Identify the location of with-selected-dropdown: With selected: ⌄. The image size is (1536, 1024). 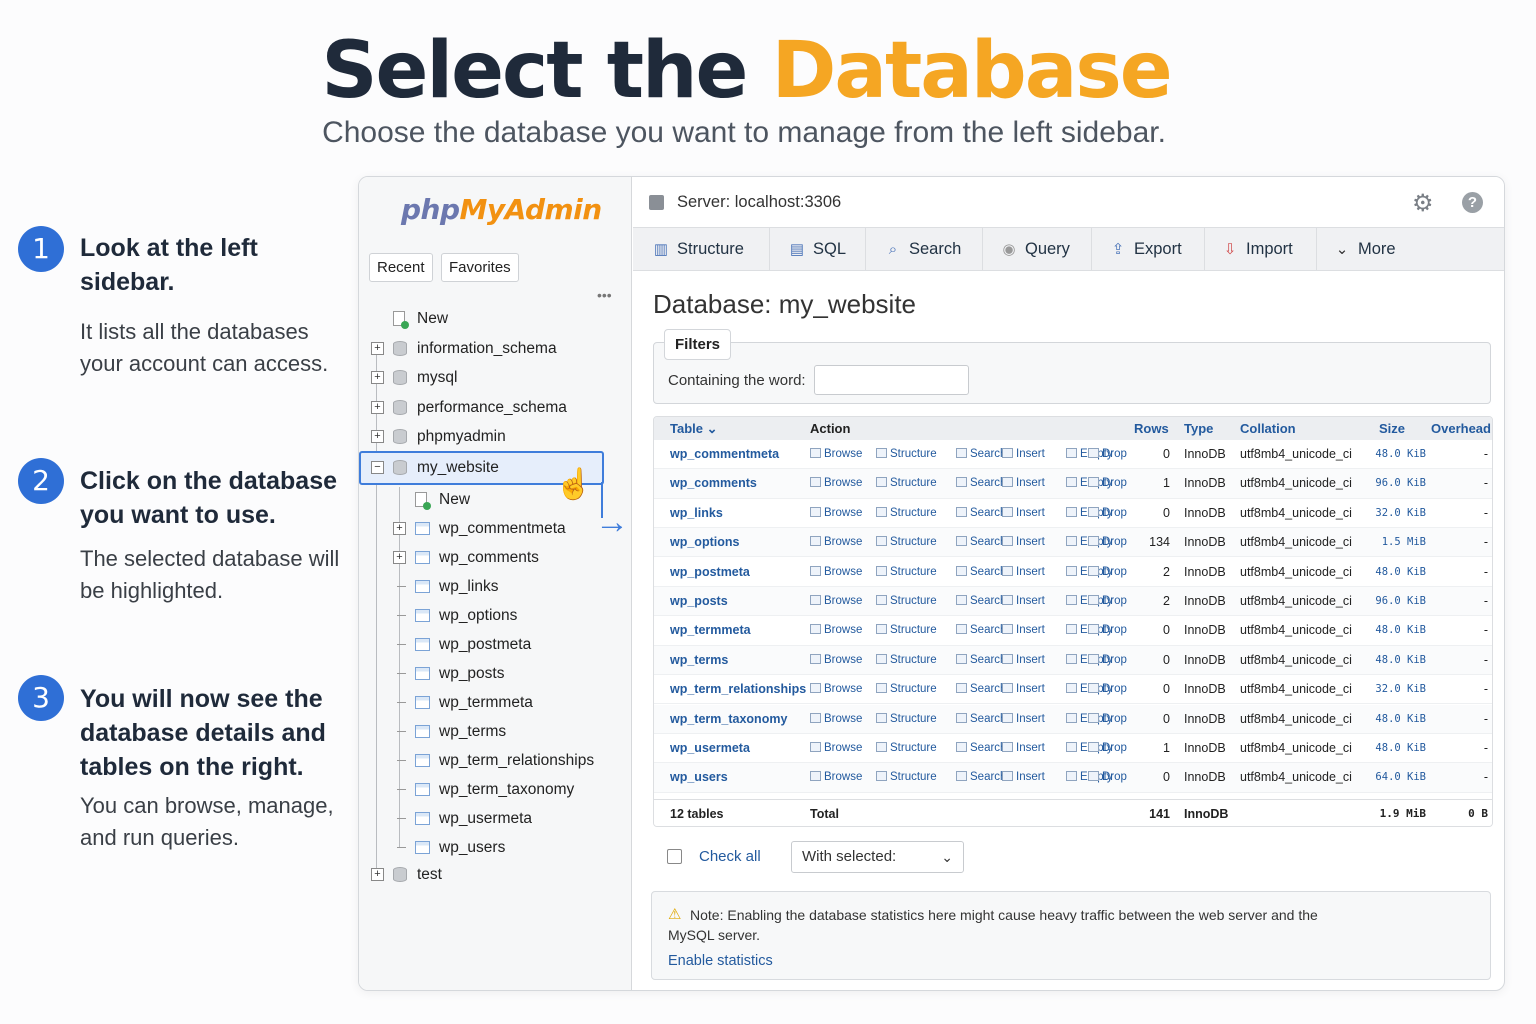
(877, 857).